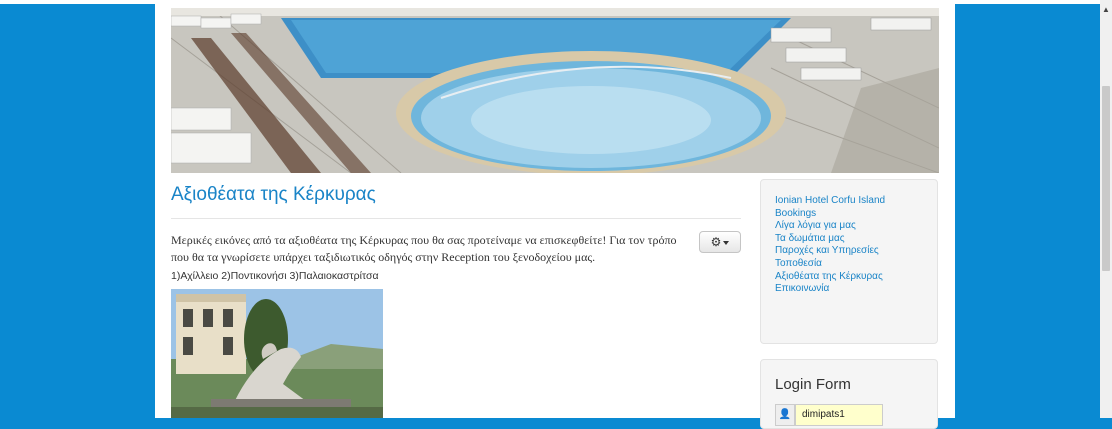 This screenshot has height=429, width=1112. Describe the element at coordinates (856, 277) in the screenshot. I see `menu-item-sights: Αξιοθέατα της Κέρκυρας` at that location.